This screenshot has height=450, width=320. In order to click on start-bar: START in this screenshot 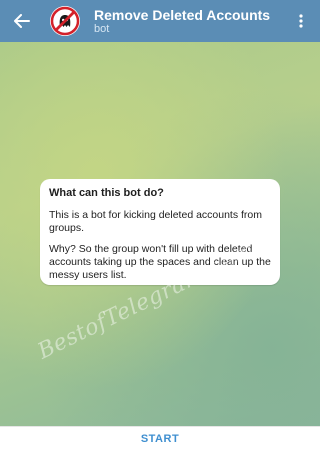, I will do `click(160, 438)`.